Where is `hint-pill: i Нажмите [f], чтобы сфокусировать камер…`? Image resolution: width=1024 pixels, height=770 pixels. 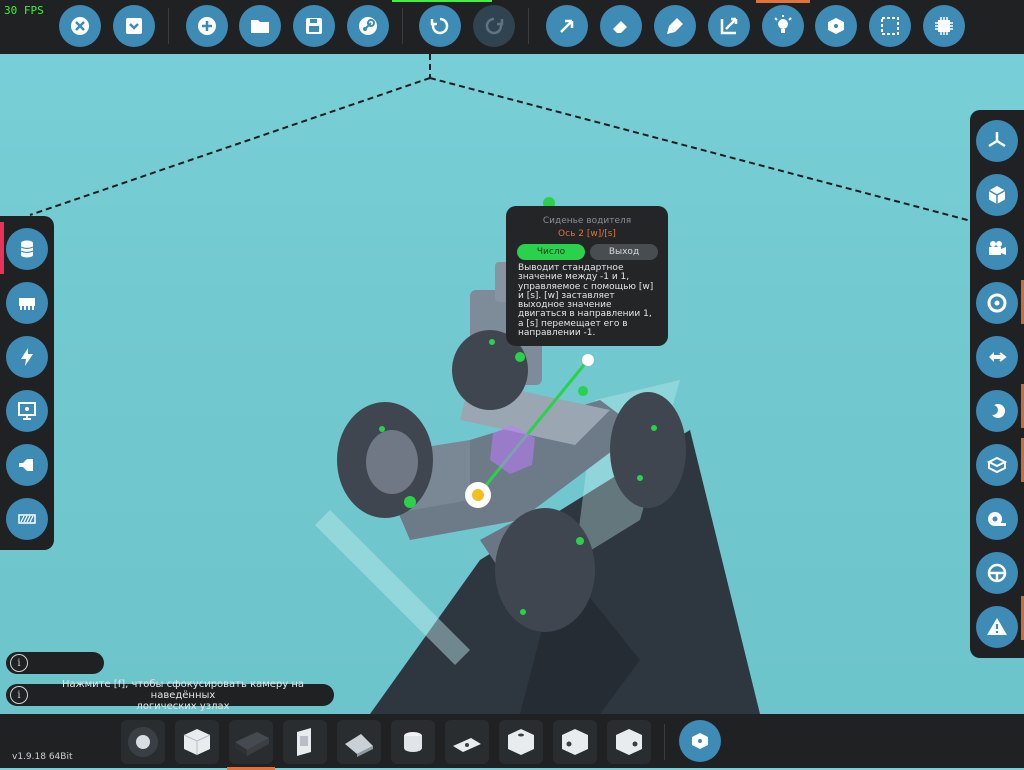 hint-pill: i Нажмите [f], чтобы сфокусировать камер… is located at coordinates (170, 695).